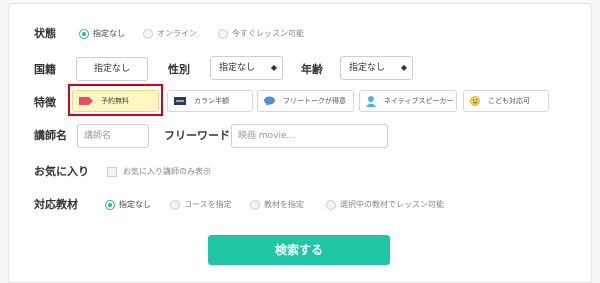  Describe the element at coordinates (50, 135) in the screenshot. I see `teacher-name-label: 講師名` at that location.